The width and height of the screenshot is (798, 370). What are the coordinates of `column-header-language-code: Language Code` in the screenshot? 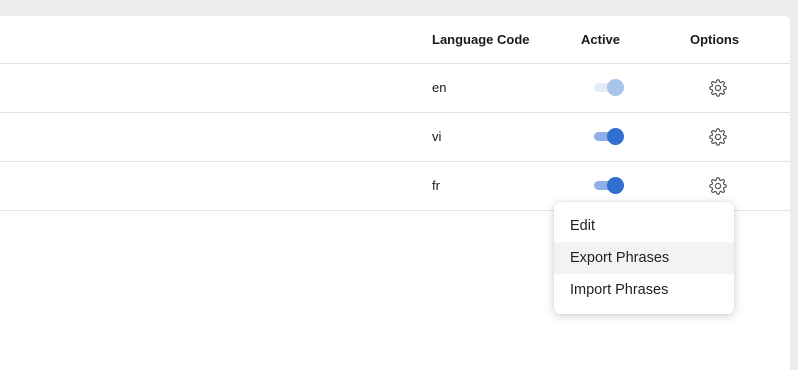 It's located at (481, 39).